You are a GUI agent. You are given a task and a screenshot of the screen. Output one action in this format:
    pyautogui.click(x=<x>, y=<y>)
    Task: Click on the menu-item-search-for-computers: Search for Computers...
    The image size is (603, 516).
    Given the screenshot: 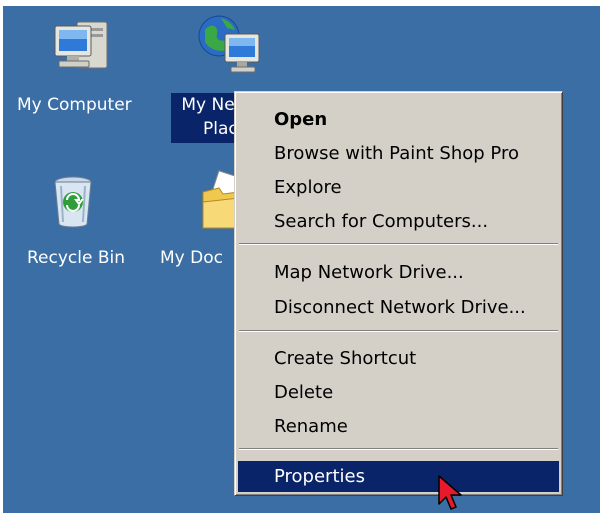 What is the action you would take?
    pyautogui.click(x=398, y=221)
    